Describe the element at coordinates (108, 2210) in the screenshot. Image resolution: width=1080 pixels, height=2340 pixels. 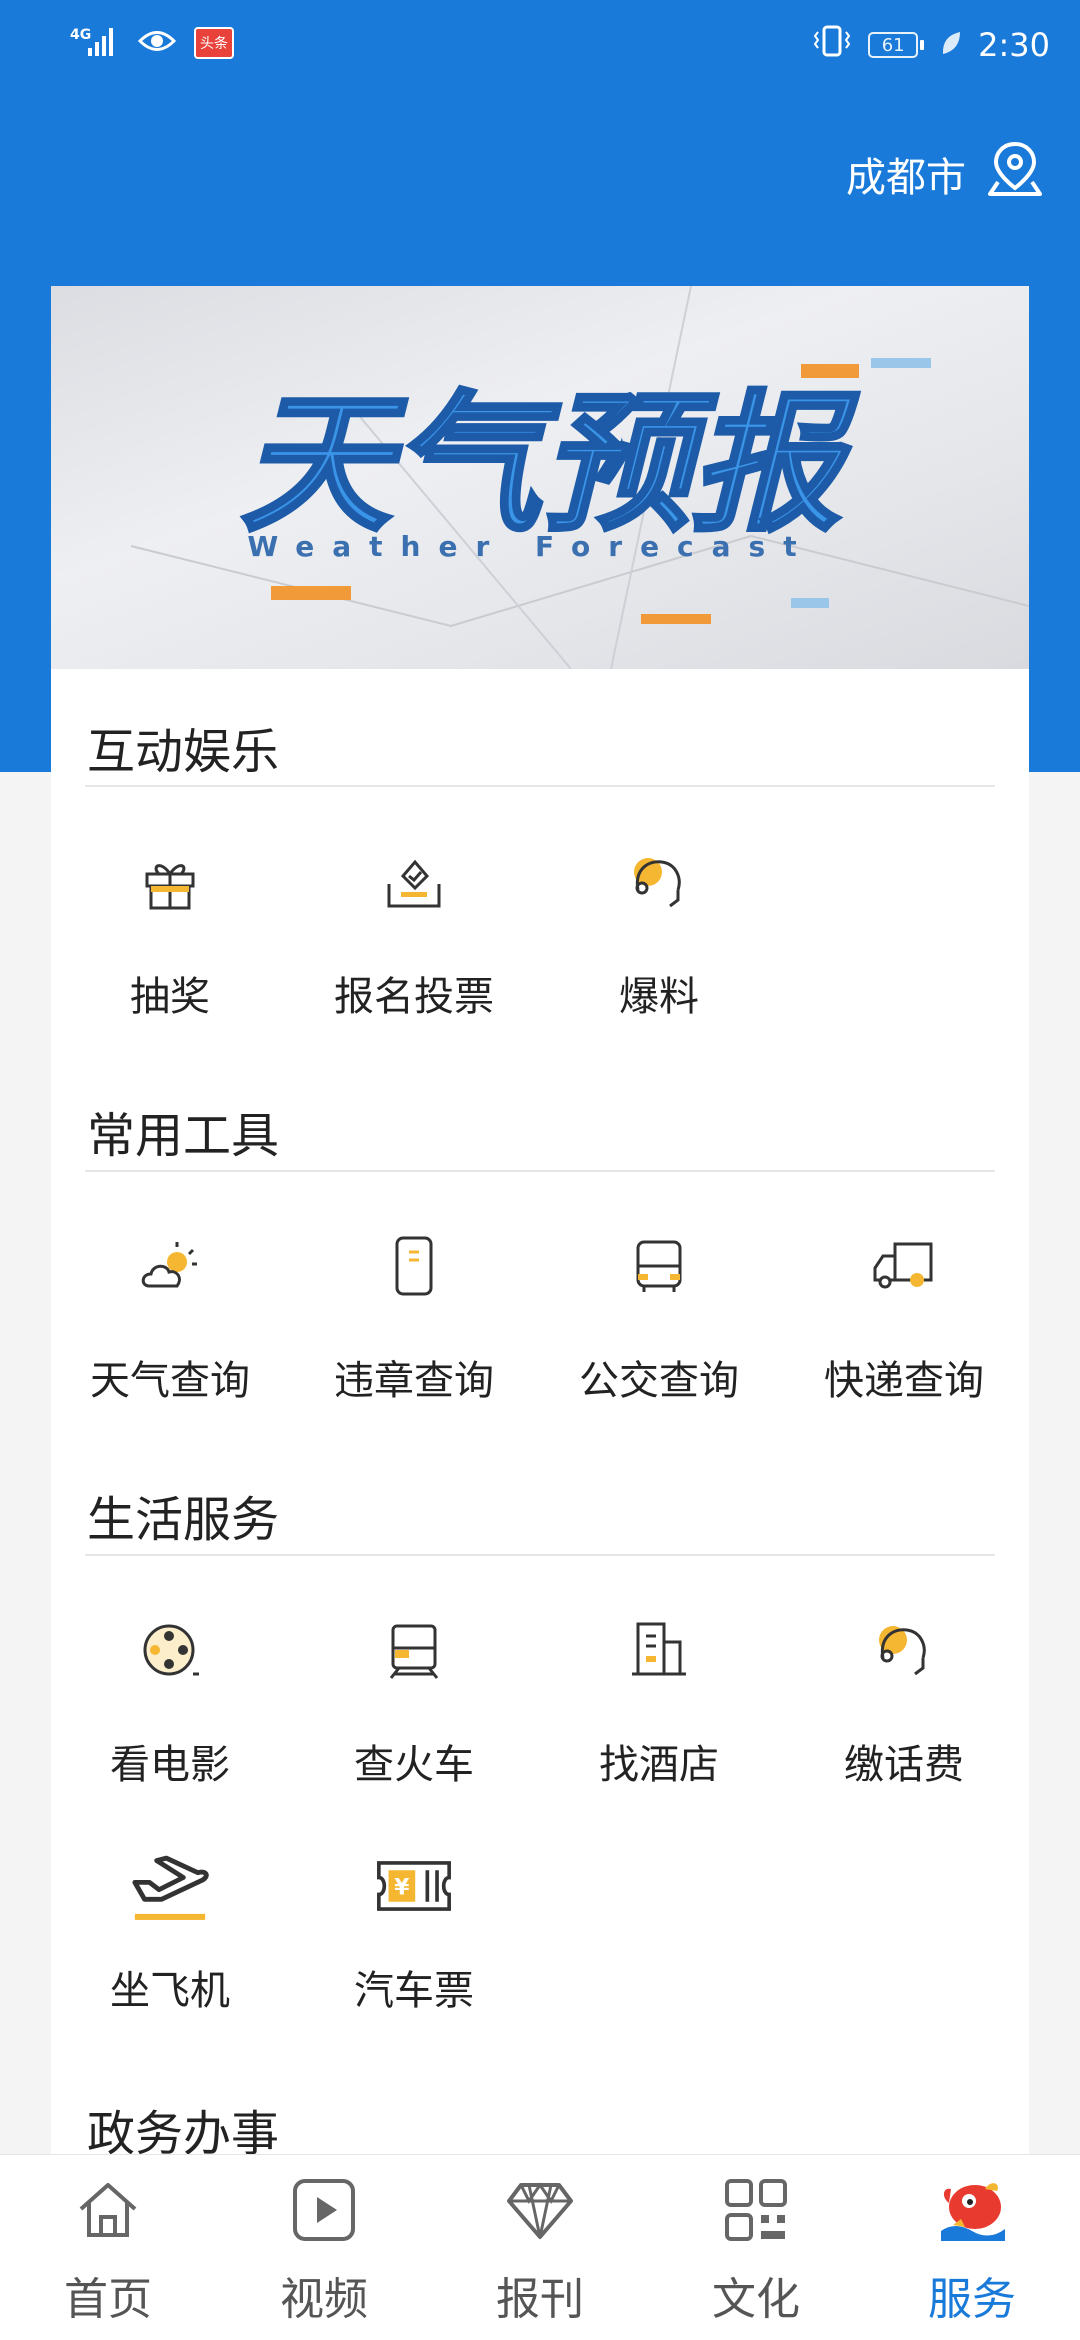
I see `home-icon` at that location.